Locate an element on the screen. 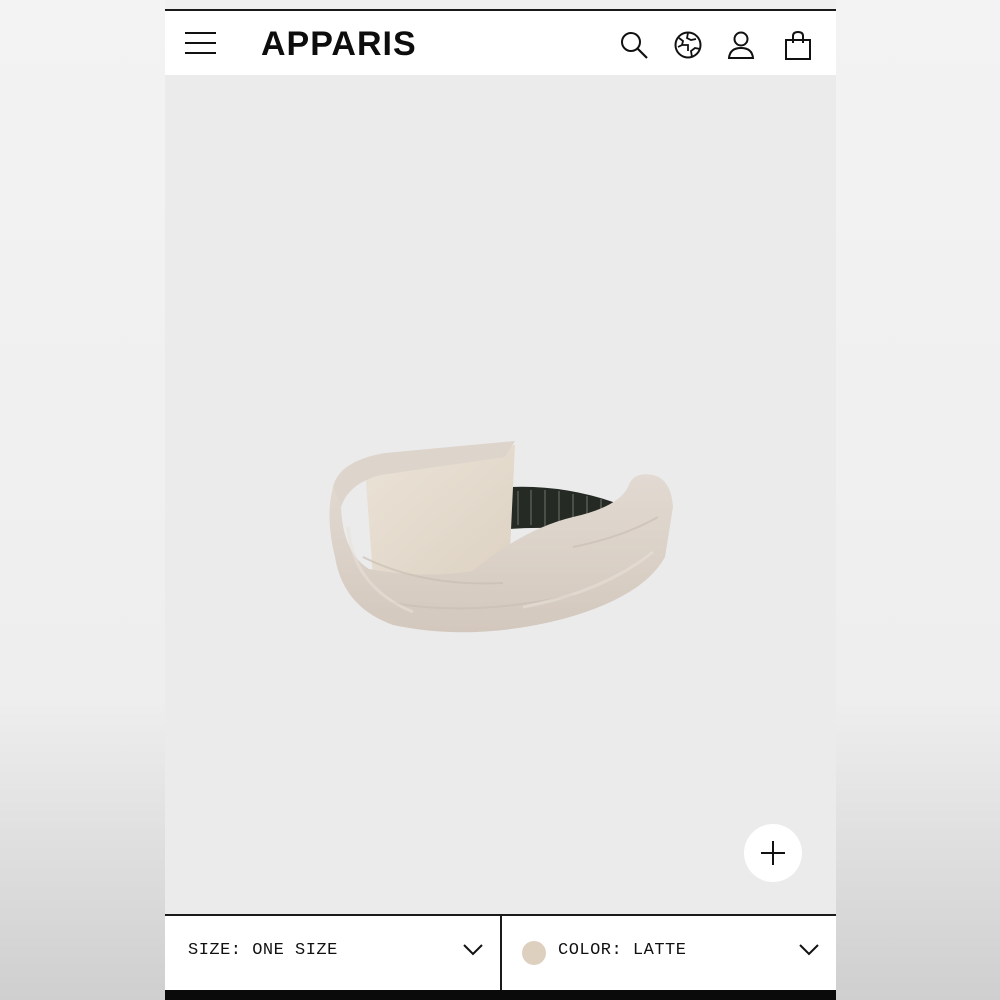  size-dropdown: SIZE: ONE SIZE is located at coordinates (332, 953).